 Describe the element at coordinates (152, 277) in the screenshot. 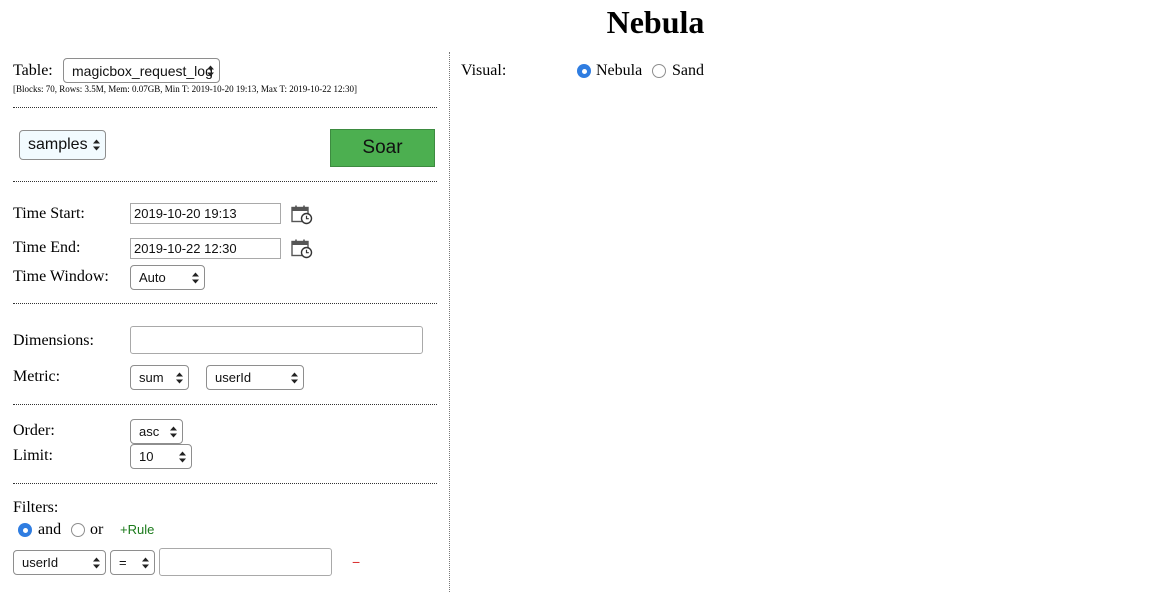

I see `time-window-value: Auto` at that location.